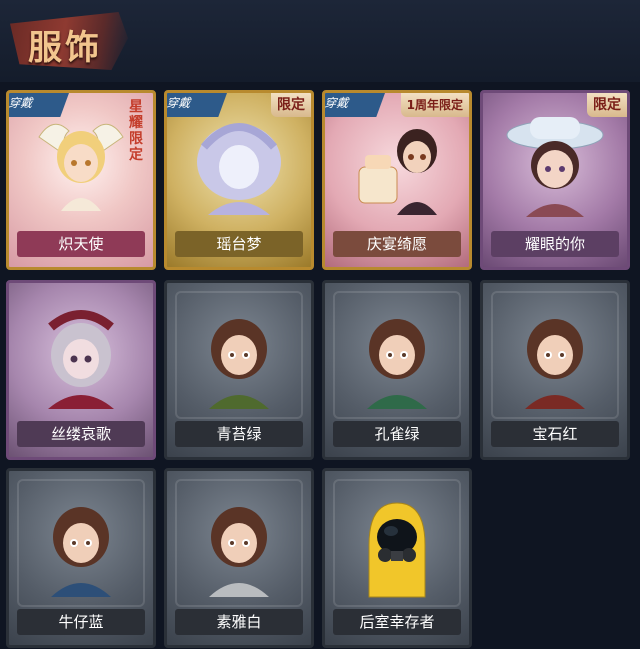  Describe the element at coordinates (434, 105) in the screenshot. I see `anniversary-limited-badge: 1周年限定` at that location.